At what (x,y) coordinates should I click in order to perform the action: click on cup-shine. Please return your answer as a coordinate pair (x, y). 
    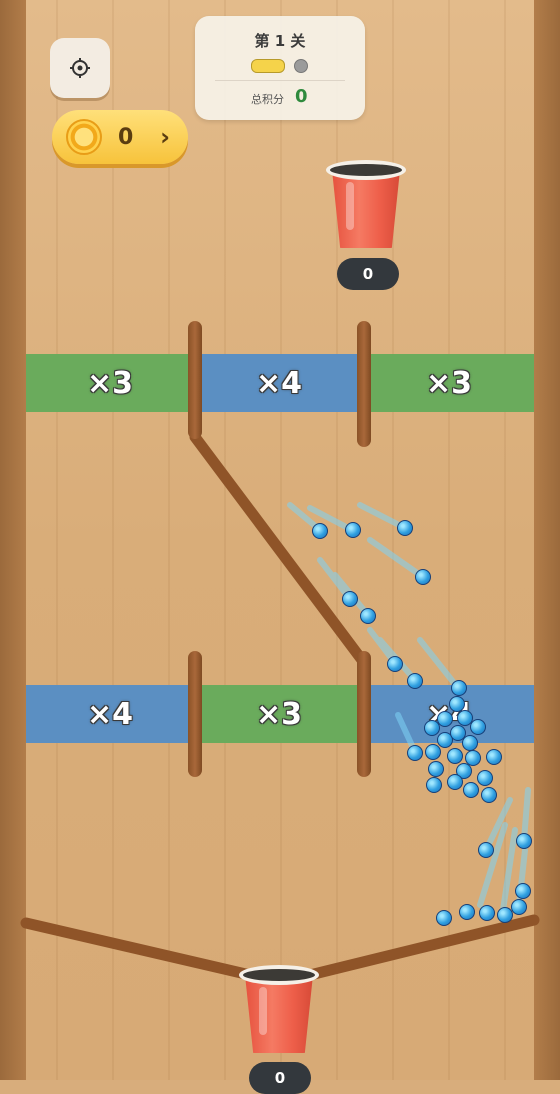
    Looking at the image, I should click on (263, 1011).